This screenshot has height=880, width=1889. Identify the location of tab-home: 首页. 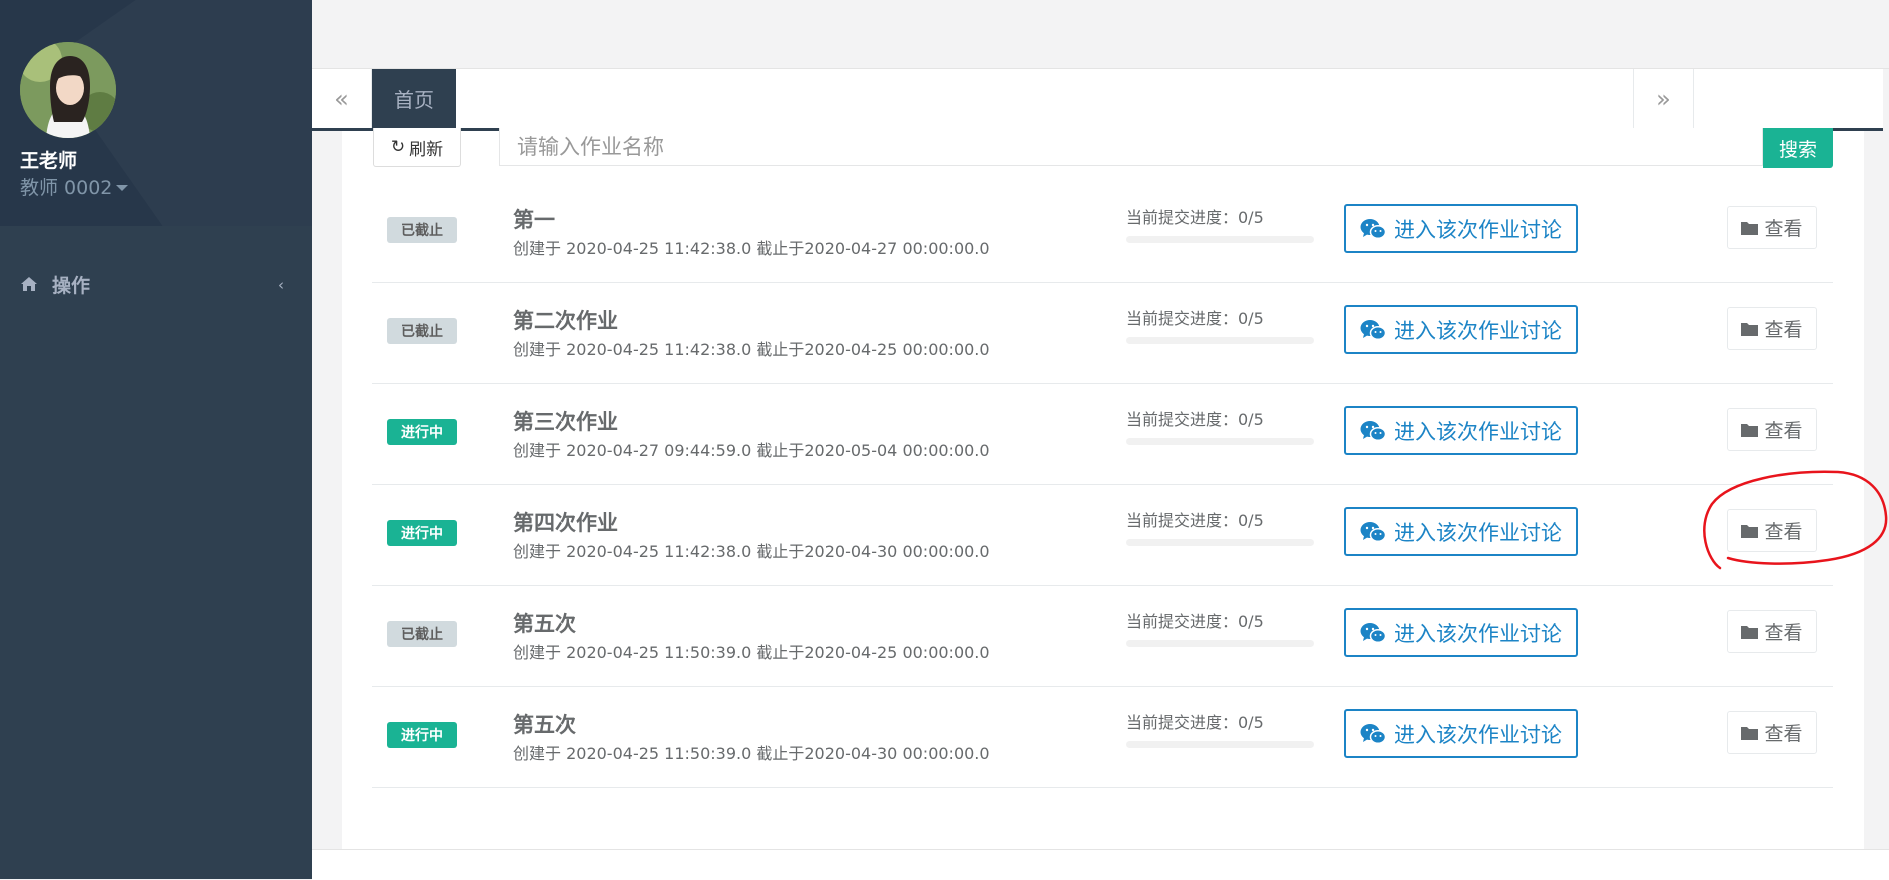
(414, 98).